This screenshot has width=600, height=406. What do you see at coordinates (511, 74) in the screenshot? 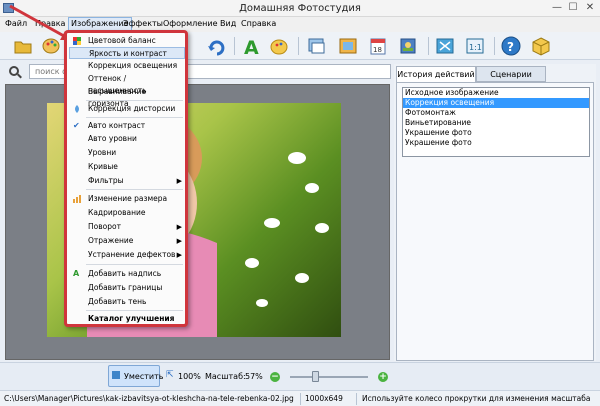
I see `tab-scenarios: Сценарии` at bounding box center [511, 74].